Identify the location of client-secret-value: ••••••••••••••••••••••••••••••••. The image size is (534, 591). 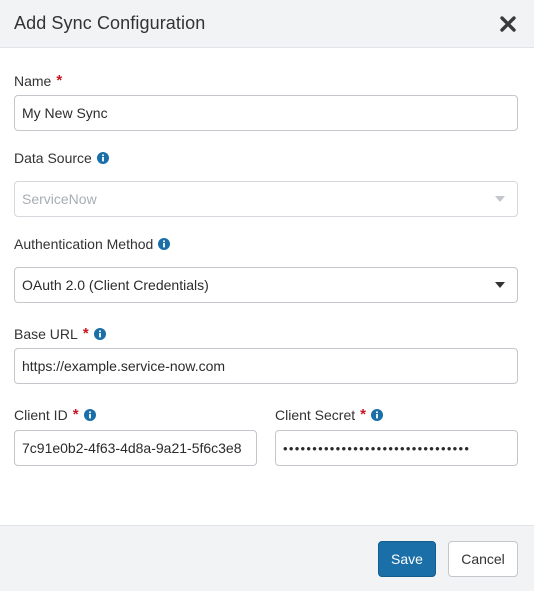
(377, 448).